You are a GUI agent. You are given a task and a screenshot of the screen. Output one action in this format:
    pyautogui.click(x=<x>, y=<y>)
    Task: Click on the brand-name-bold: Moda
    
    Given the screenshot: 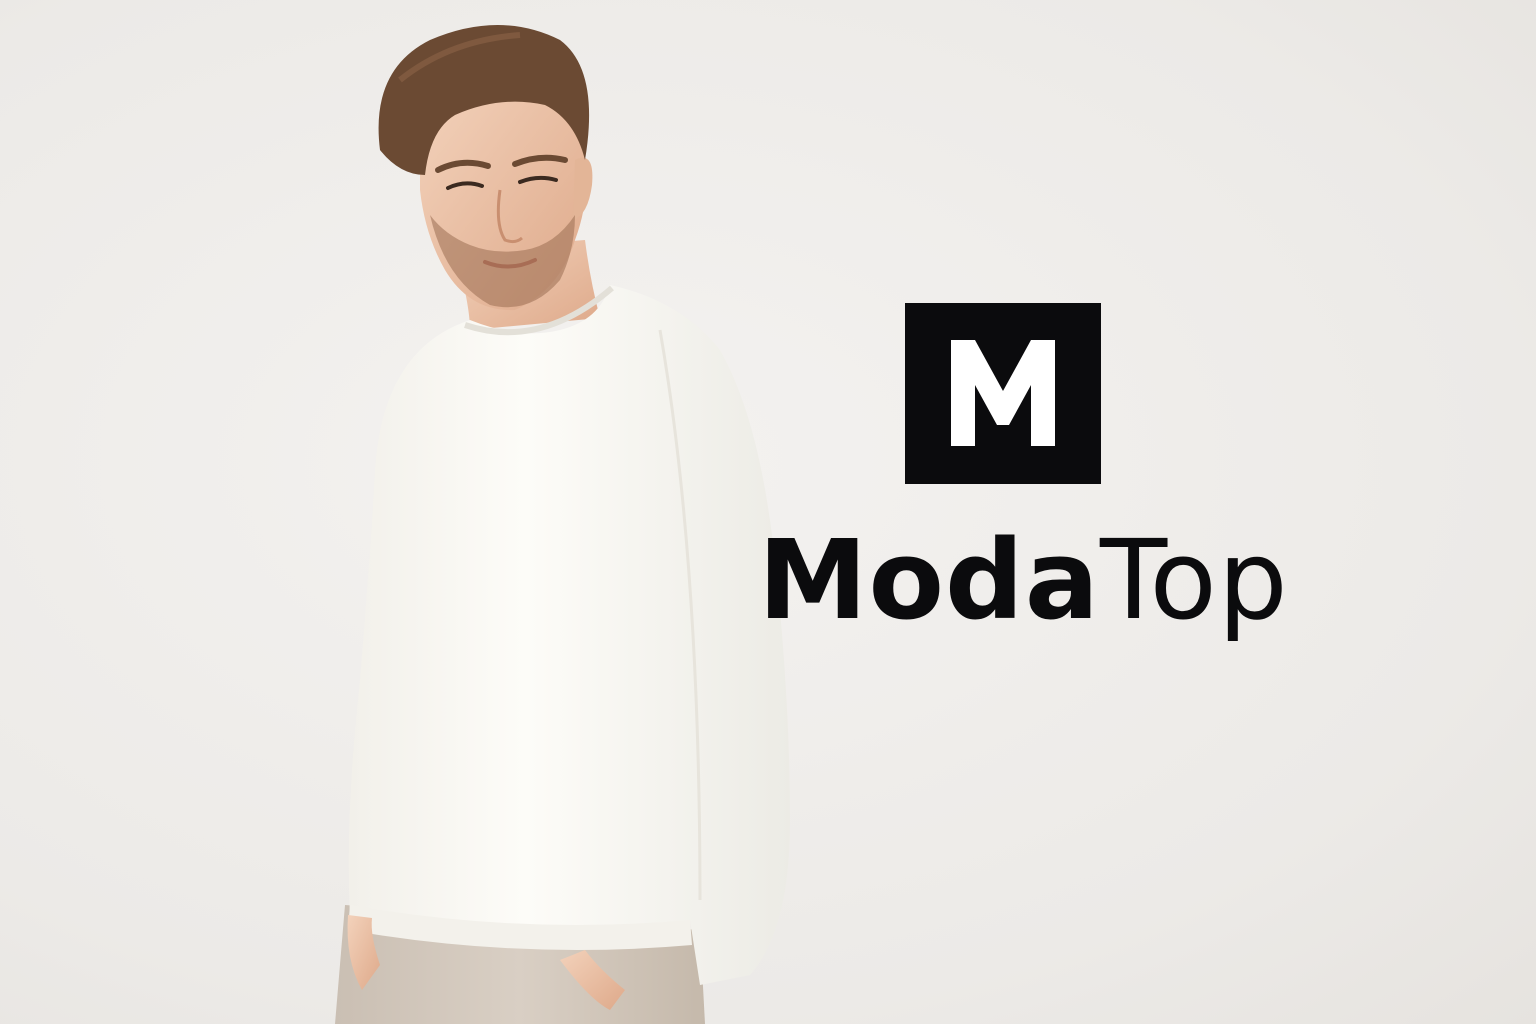 What is the action you would take?
    pyautogui.click(x=929, y=580)
    